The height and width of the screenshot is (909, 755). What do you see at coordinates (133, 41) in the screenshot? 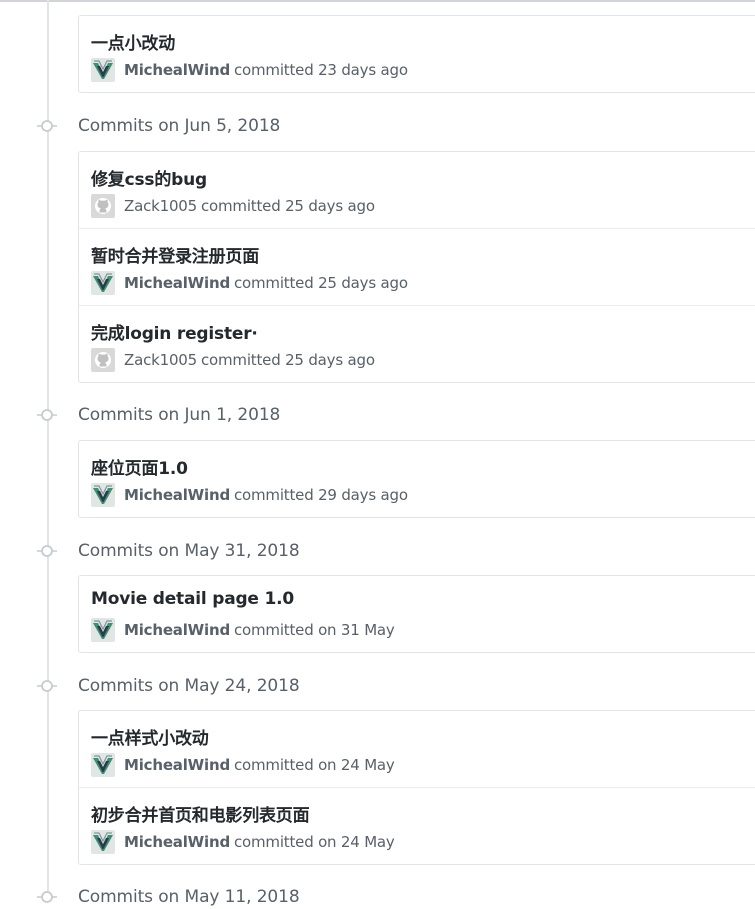
I see `commit-message-link: 一点小改动` at bounding box center [133, 41].